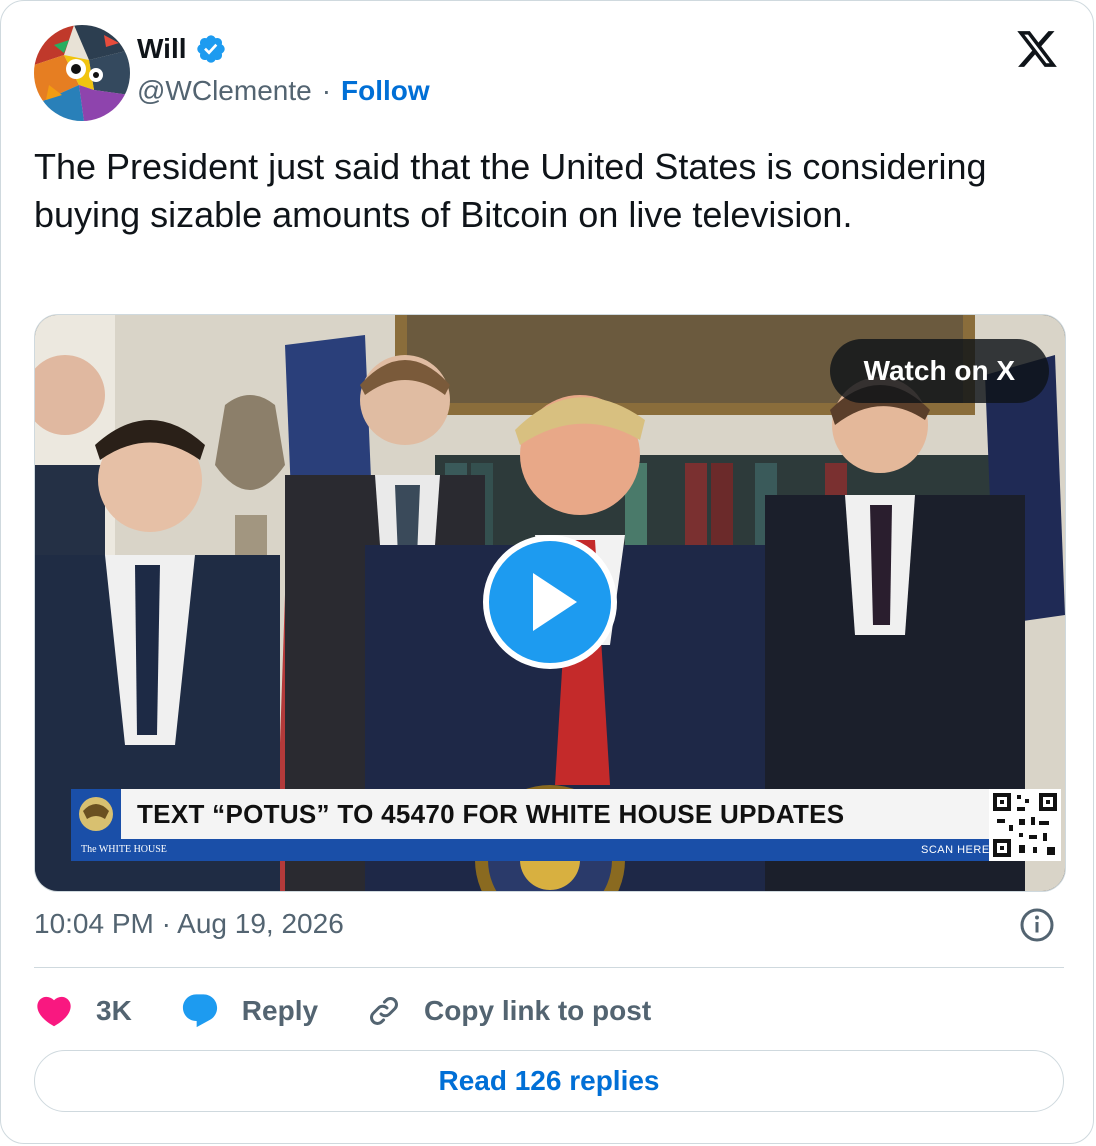  I want to click on play-button, so click(550, 602).